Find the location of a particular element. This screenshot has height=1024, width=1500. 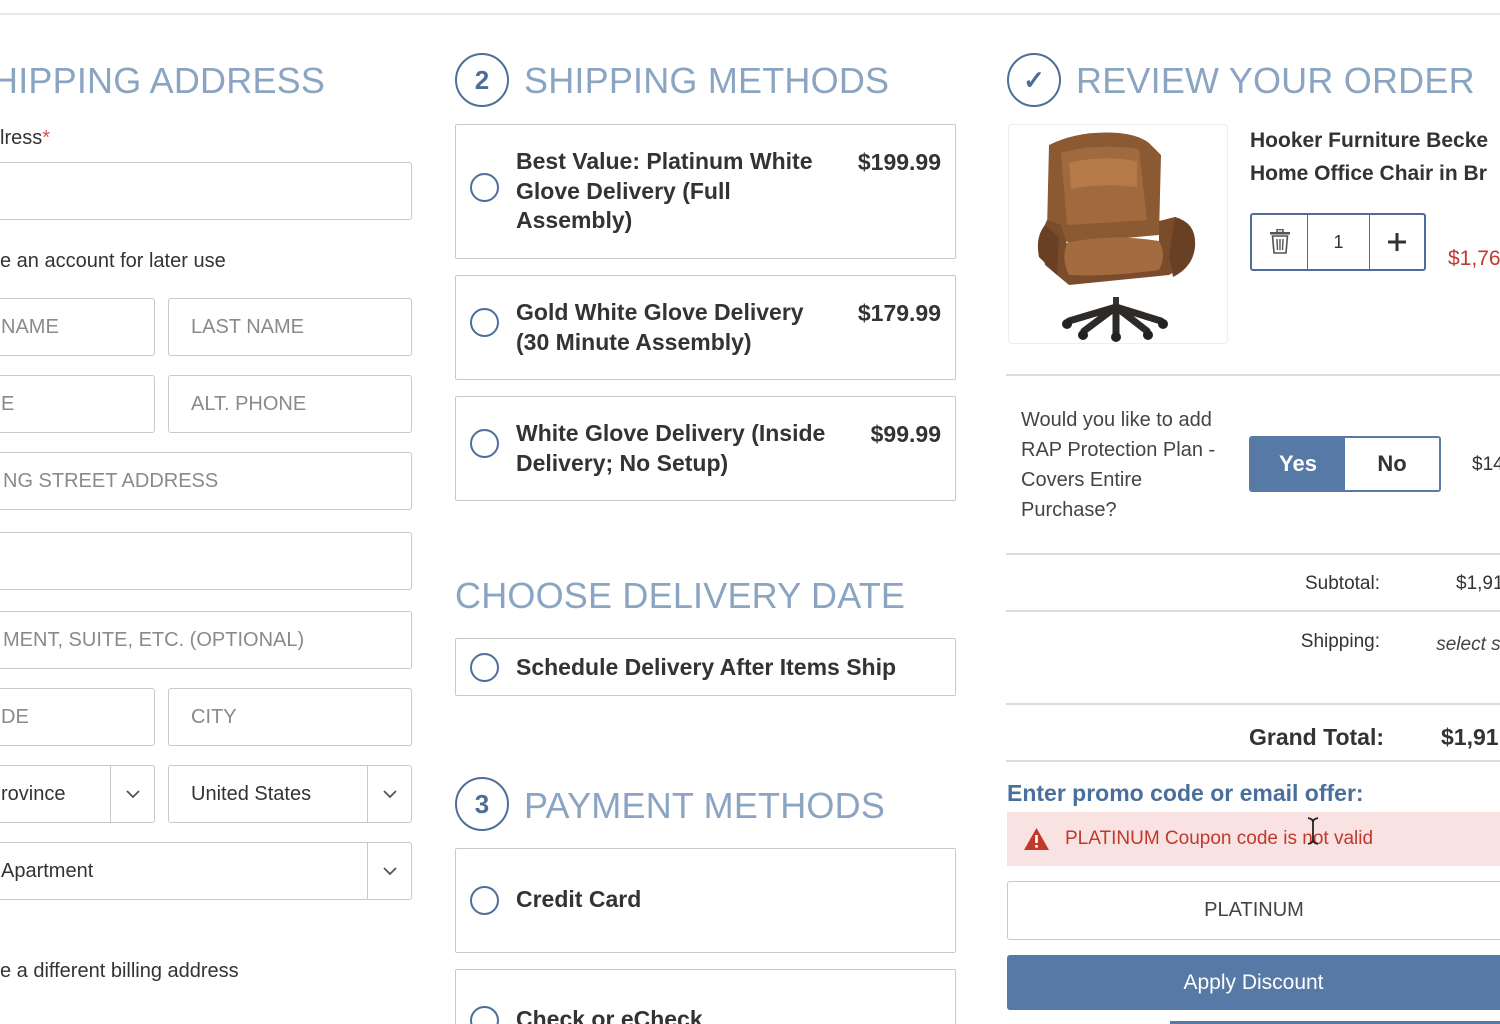

text-cursor-icon is located at coordinates (1313, 831).